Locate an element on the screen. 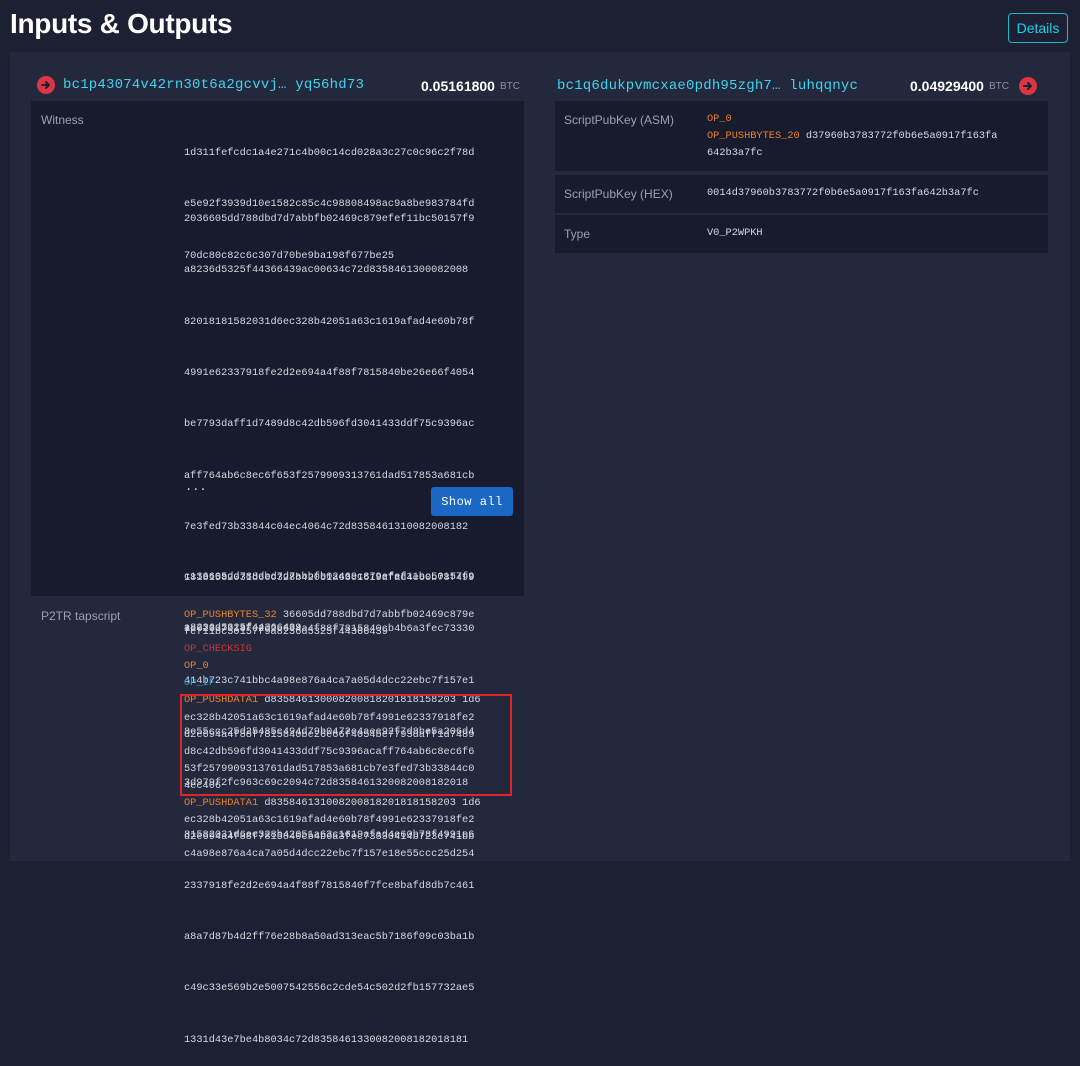 This screenshot has width=1080, height=1066. details-button: Details is located at coordinates (1038, 28).